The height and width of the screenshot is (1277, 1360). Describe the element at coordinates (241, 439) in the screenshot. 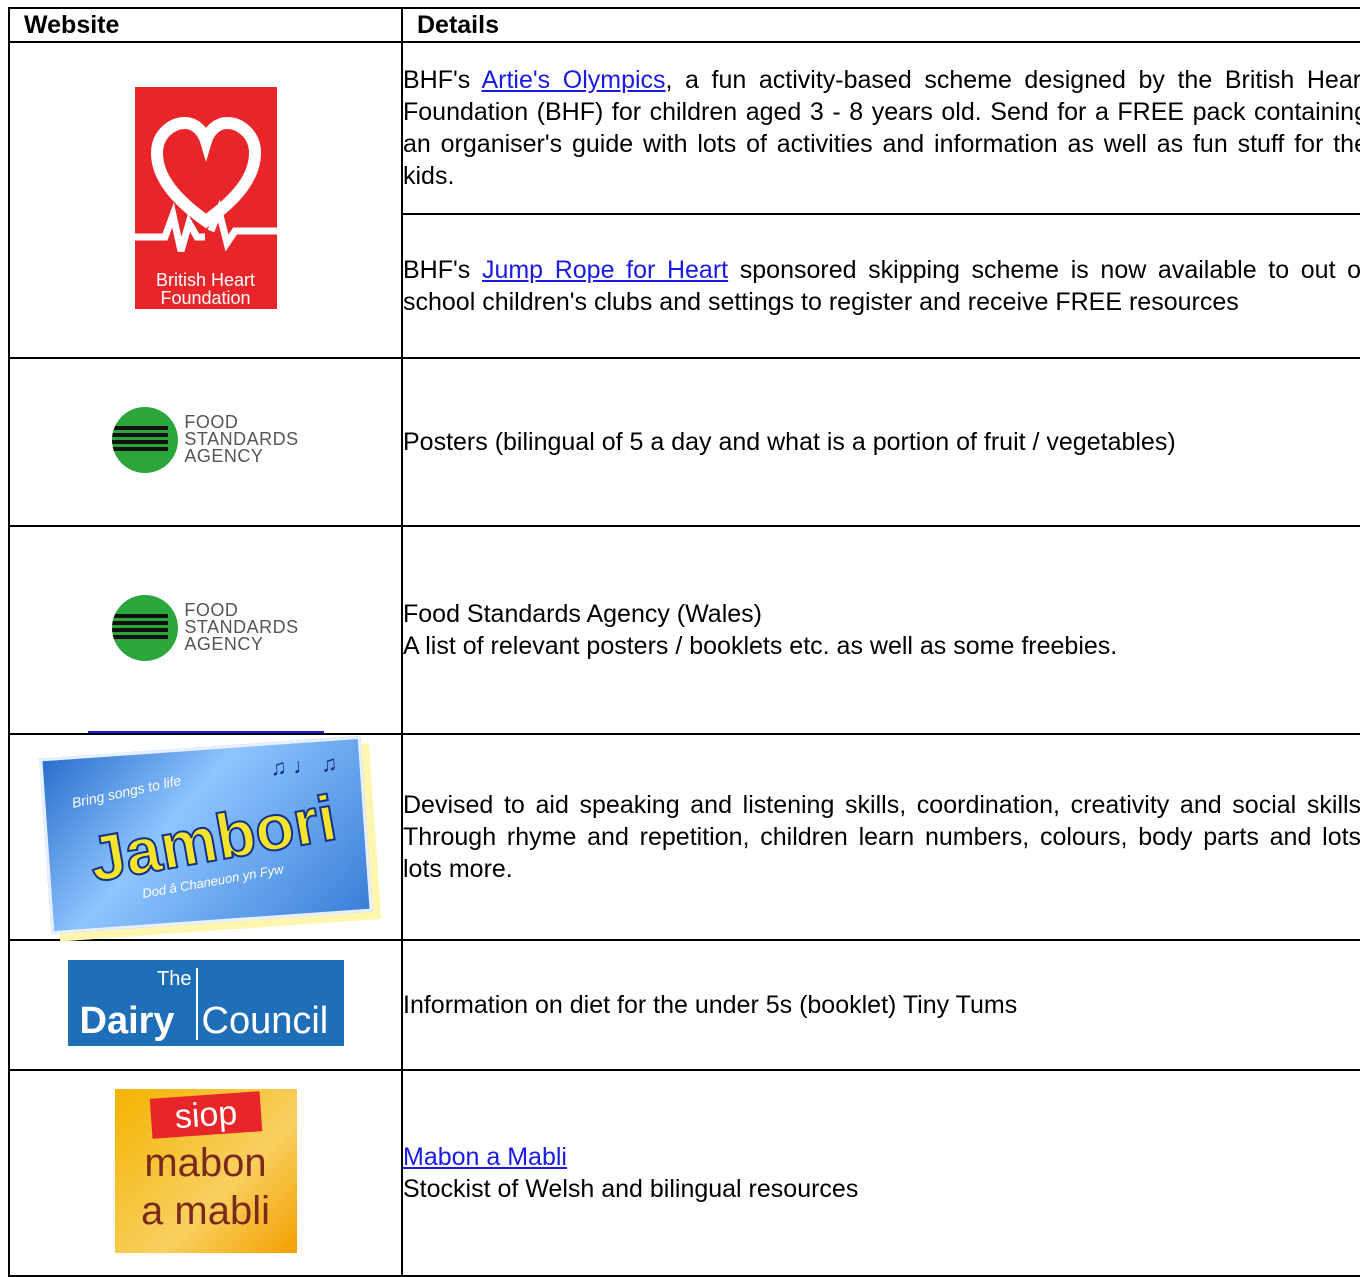

I see `fsa-logo-text: FOOD STANDARDS AGENCY` at that location.